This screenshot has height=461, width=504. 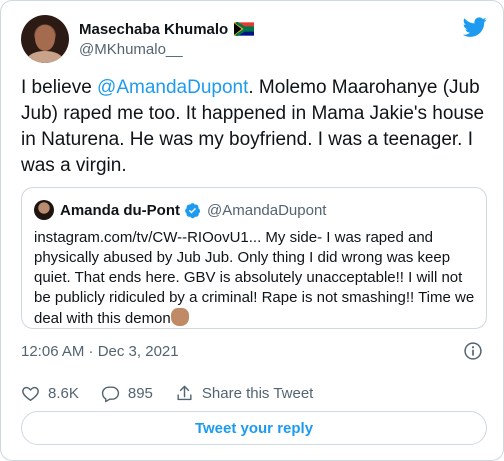 I want to click on reply-count: 895, so click(x=140, y=393).